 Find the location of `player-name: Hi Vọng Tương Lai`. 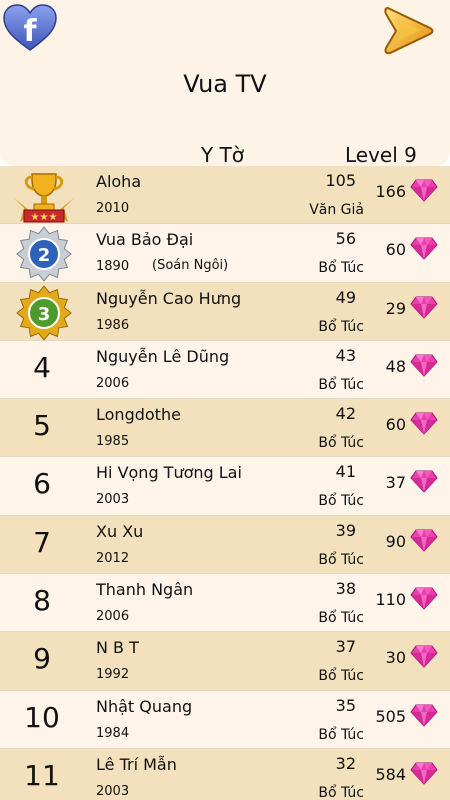

player-name: Hi Vọng Tương Lai is located at coordinates (169, 473).